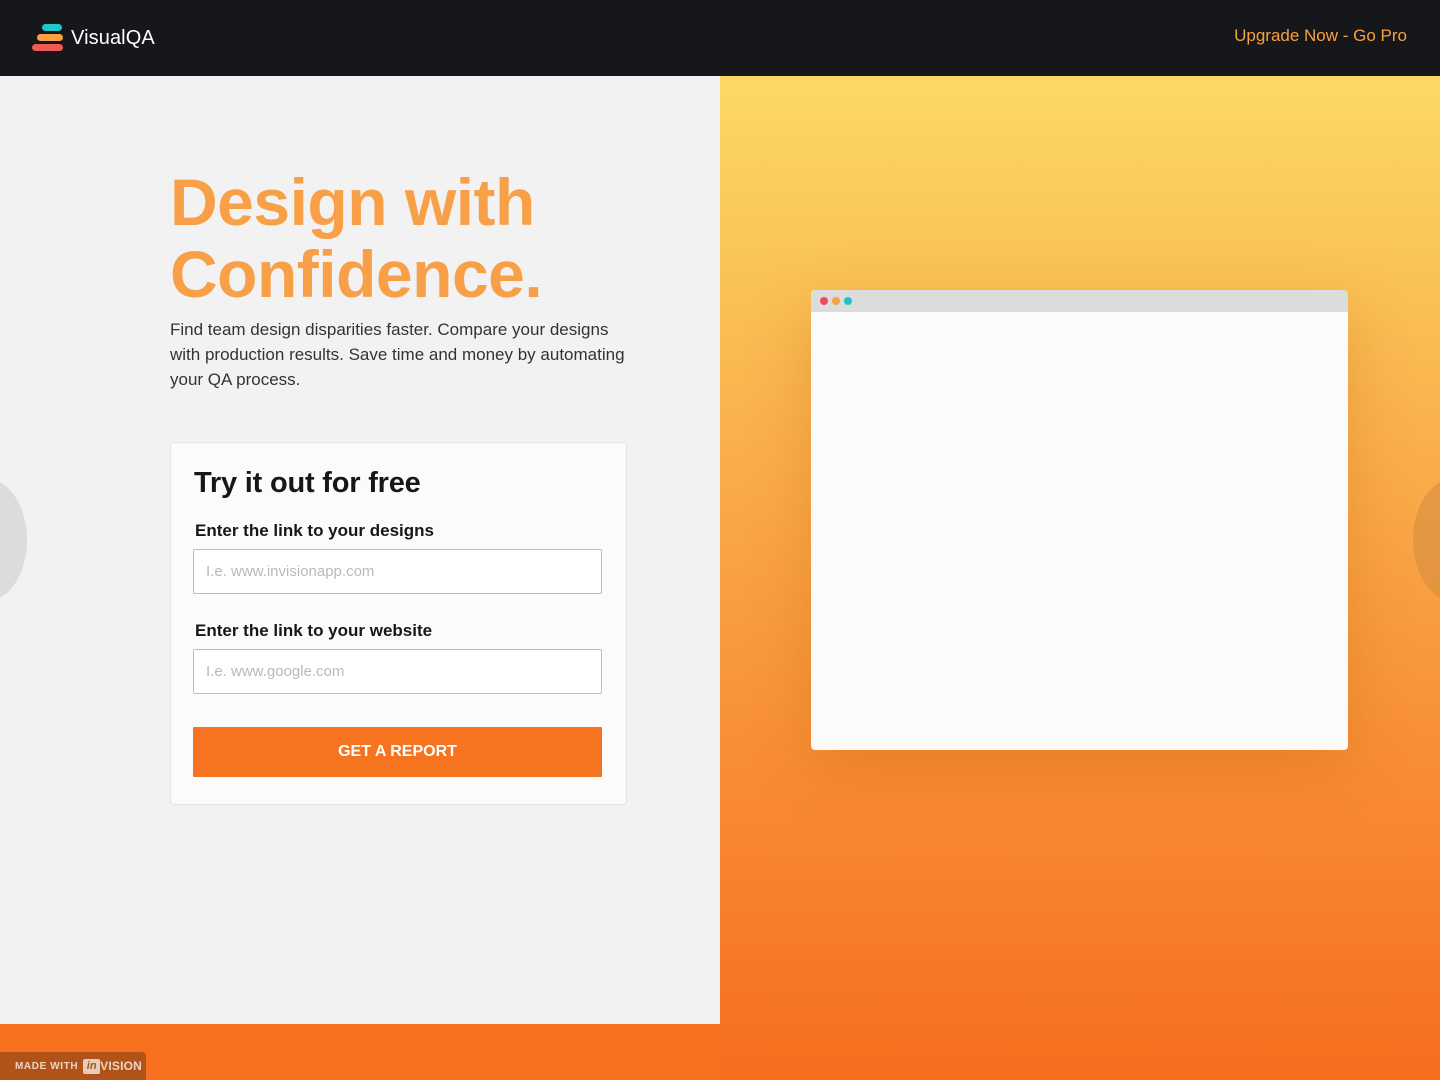 The height and width of the screenshot is (1080, 1440). I want to click on minimize-dot-icon, so click(836, 301).